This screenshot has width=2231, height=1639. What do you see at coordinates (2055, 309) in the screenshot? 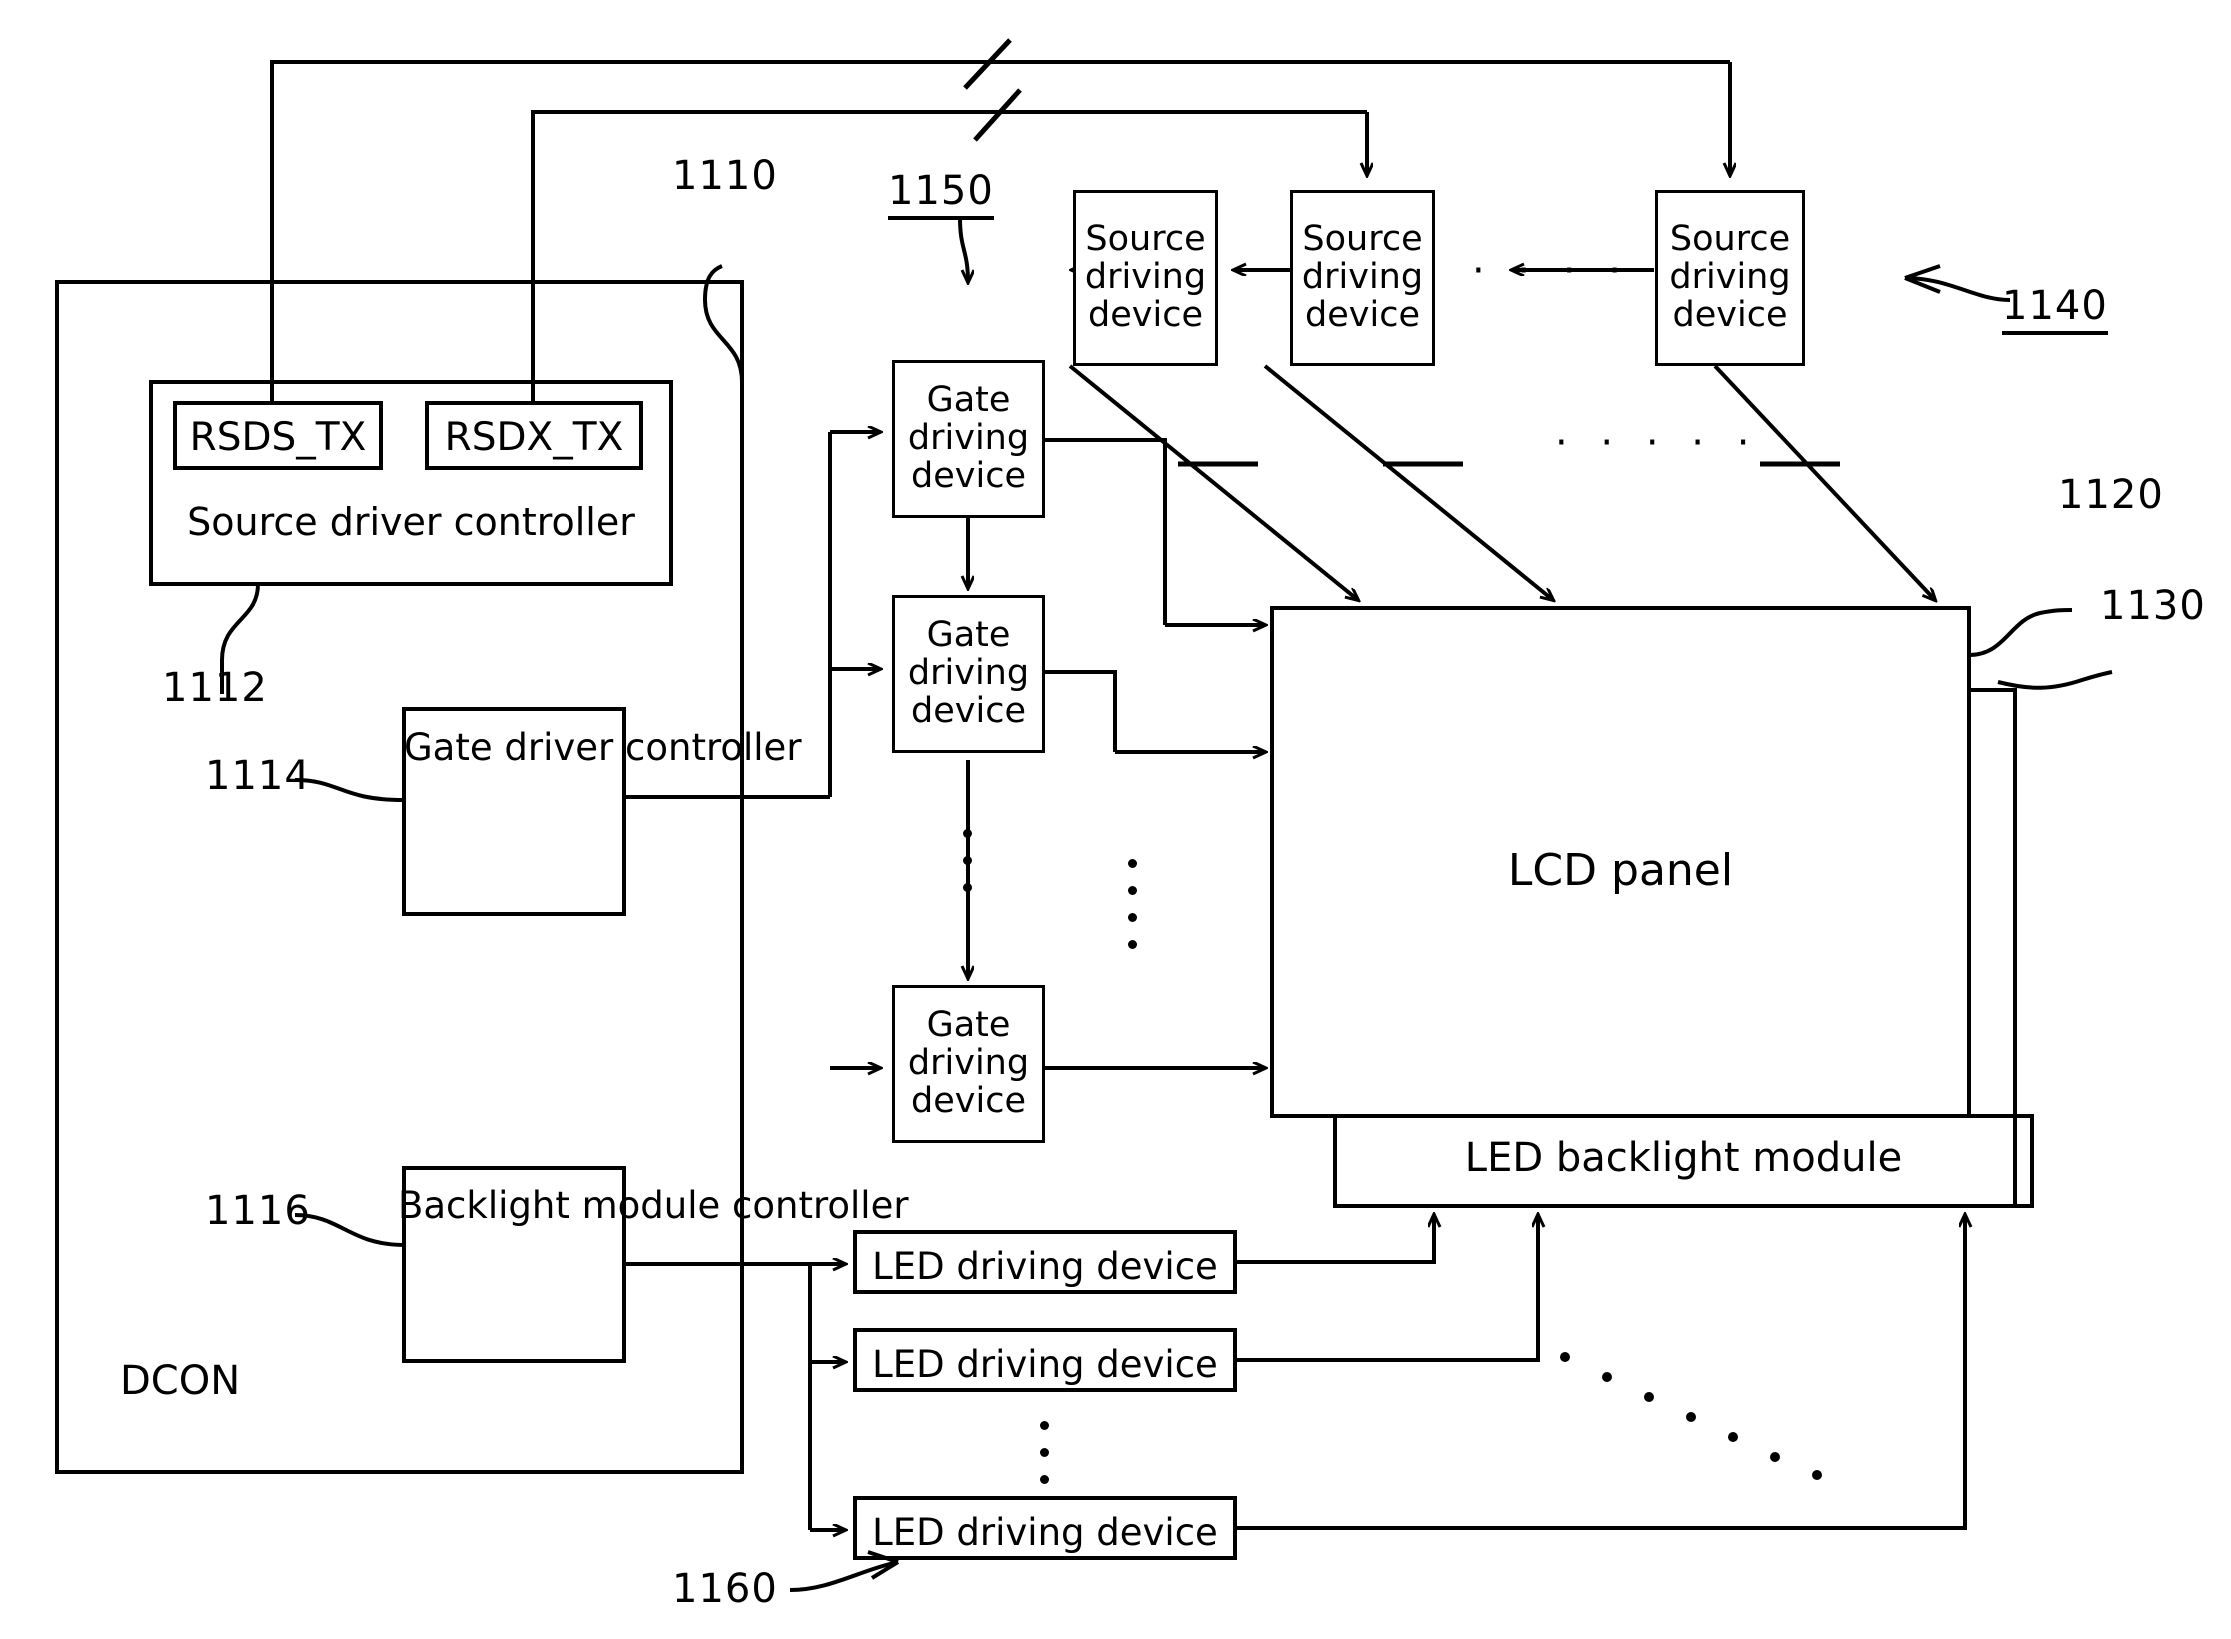
I see `reference-numeral-1140: 1140` at bounding box center [2055, 309].